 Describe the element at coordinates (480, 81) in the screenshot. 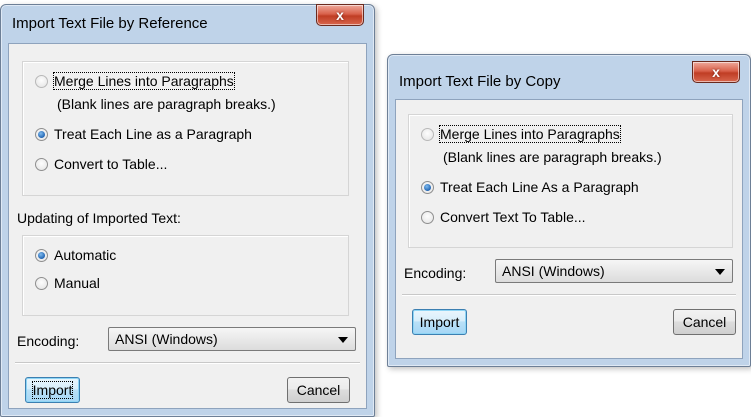

I see `dialog-title: Import Text File by Copy` at that location.